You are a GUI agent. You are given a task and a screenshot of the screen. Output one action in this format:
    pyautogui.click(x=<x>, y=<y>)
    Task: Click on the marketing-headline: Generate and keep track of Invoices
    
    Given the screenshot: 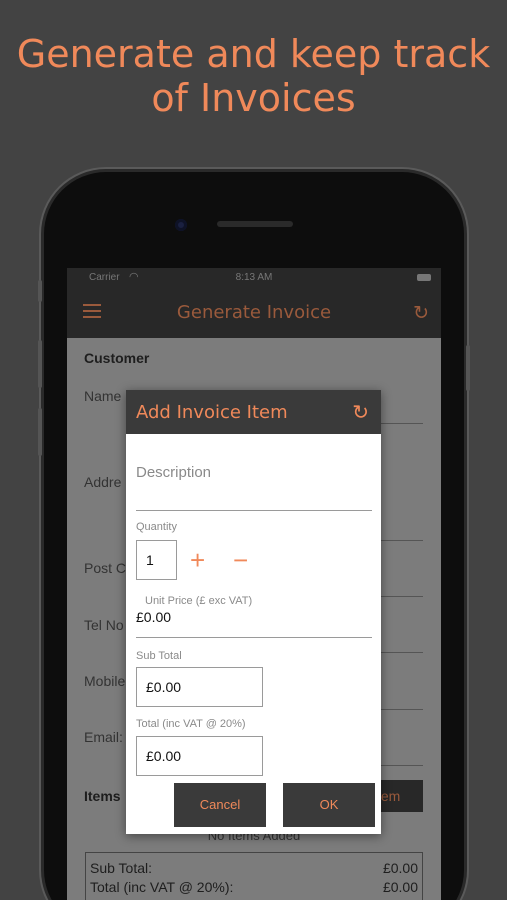 What is the action you would take?
    pyautogui.click(x=253, y=76)
    